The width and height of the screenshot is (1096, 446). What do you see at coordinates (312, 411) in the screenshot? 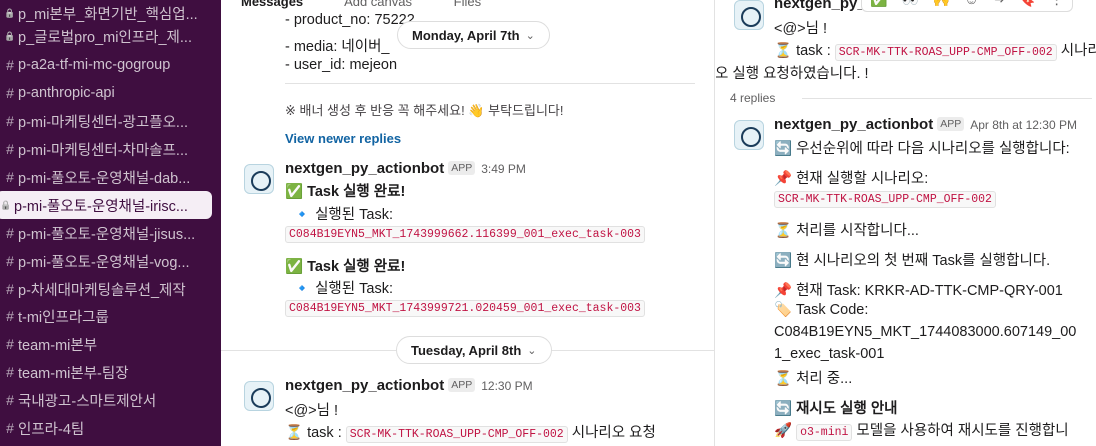
I see `message-line: <@>님 !` at bounding box center [312, 411].